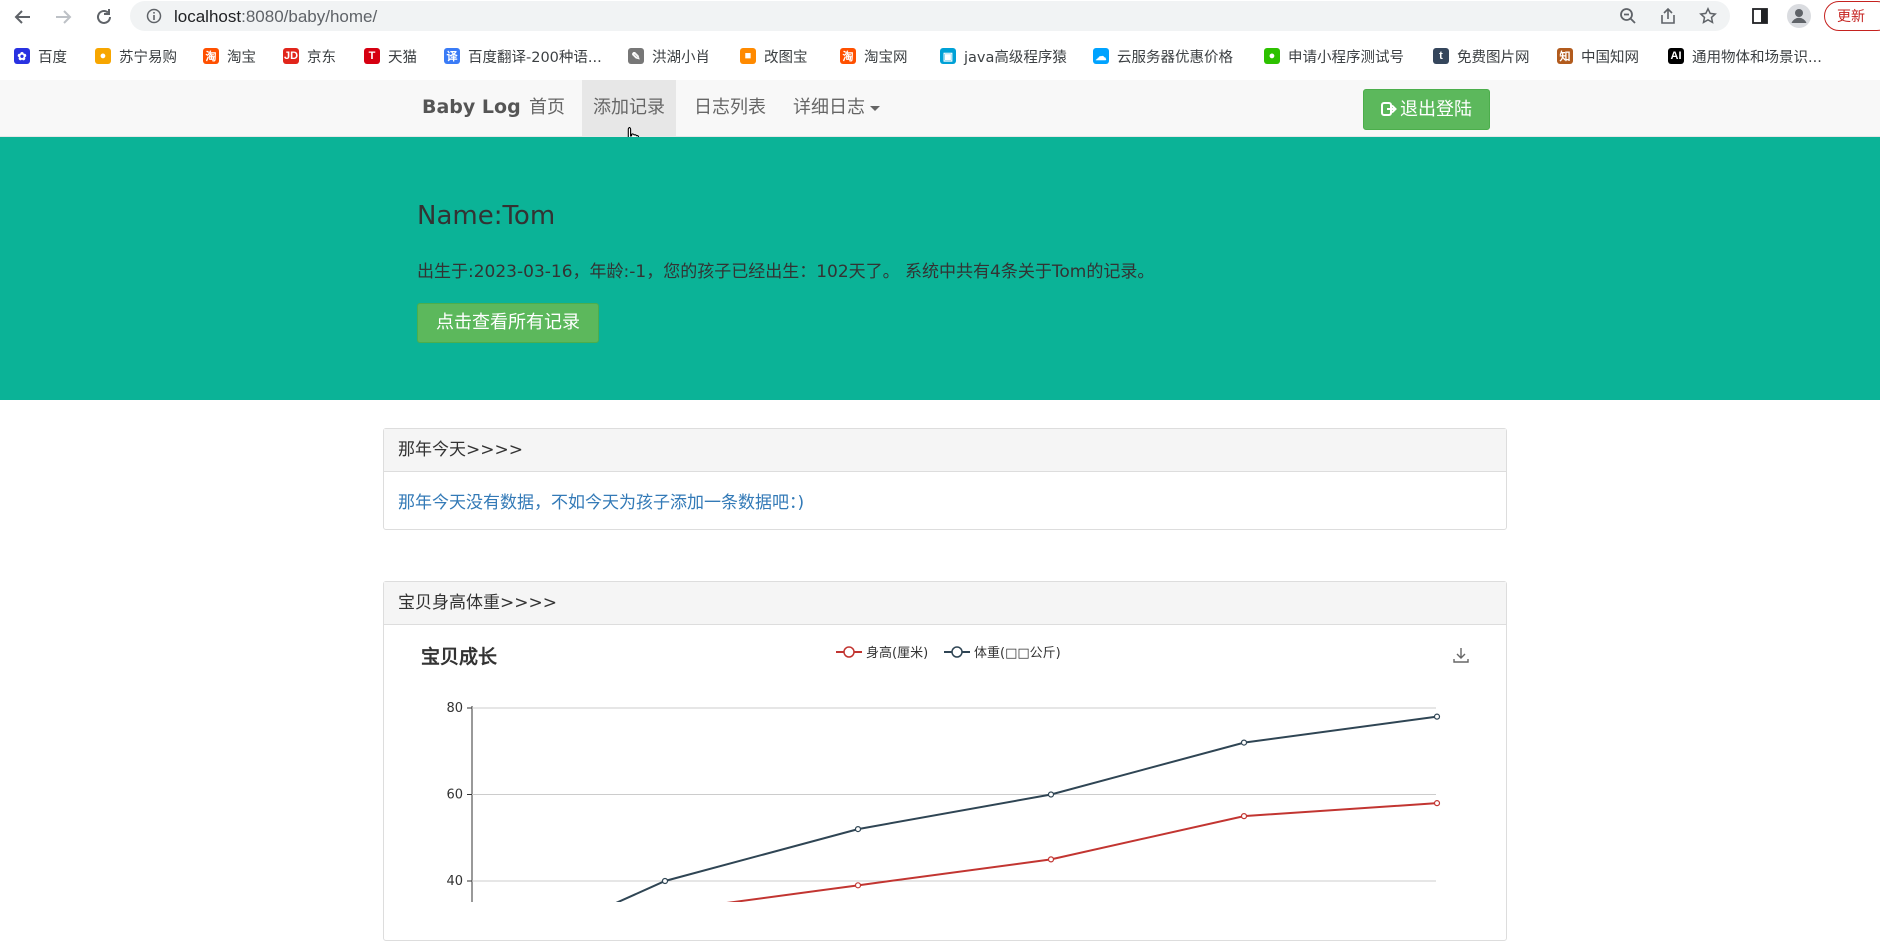 The image size is (1880, 941). What do you see at coordinates (402, 57) in the screenshot?
I see `bookmark-label: 天猫` at bounding box center [402, 57].